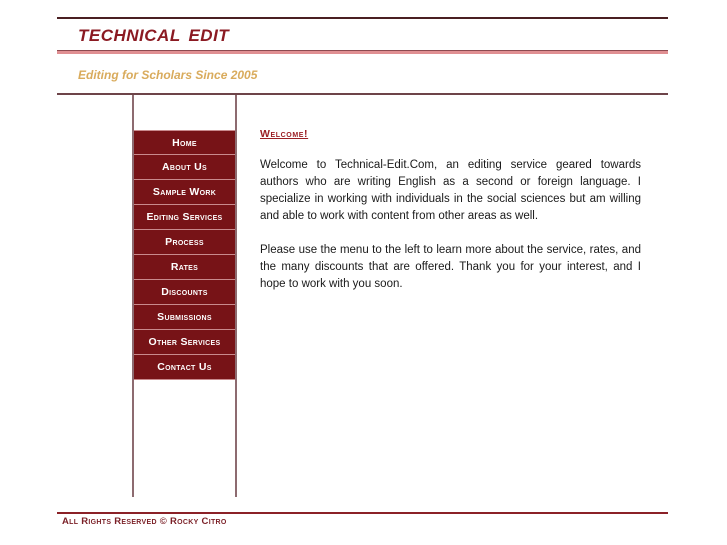 This screenshot has height=545, width=727. Describe the element at coordinates (168, 75) in the screenshot. I see `site-tagline: Editing for Scholars Since 2005` at that location.